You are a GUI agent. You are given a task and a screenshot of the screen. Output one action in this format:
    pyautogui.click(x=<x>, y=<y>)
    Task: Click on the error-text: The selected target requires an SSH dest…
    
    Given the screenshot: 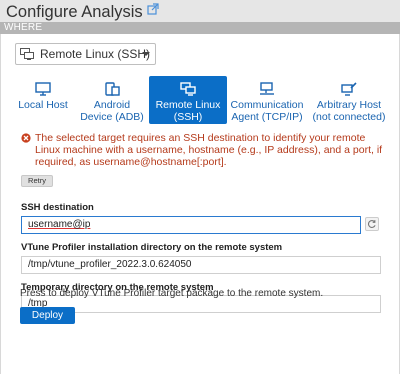 What is the action you would take?
    pyautogui.click(x=209, y=150)
    